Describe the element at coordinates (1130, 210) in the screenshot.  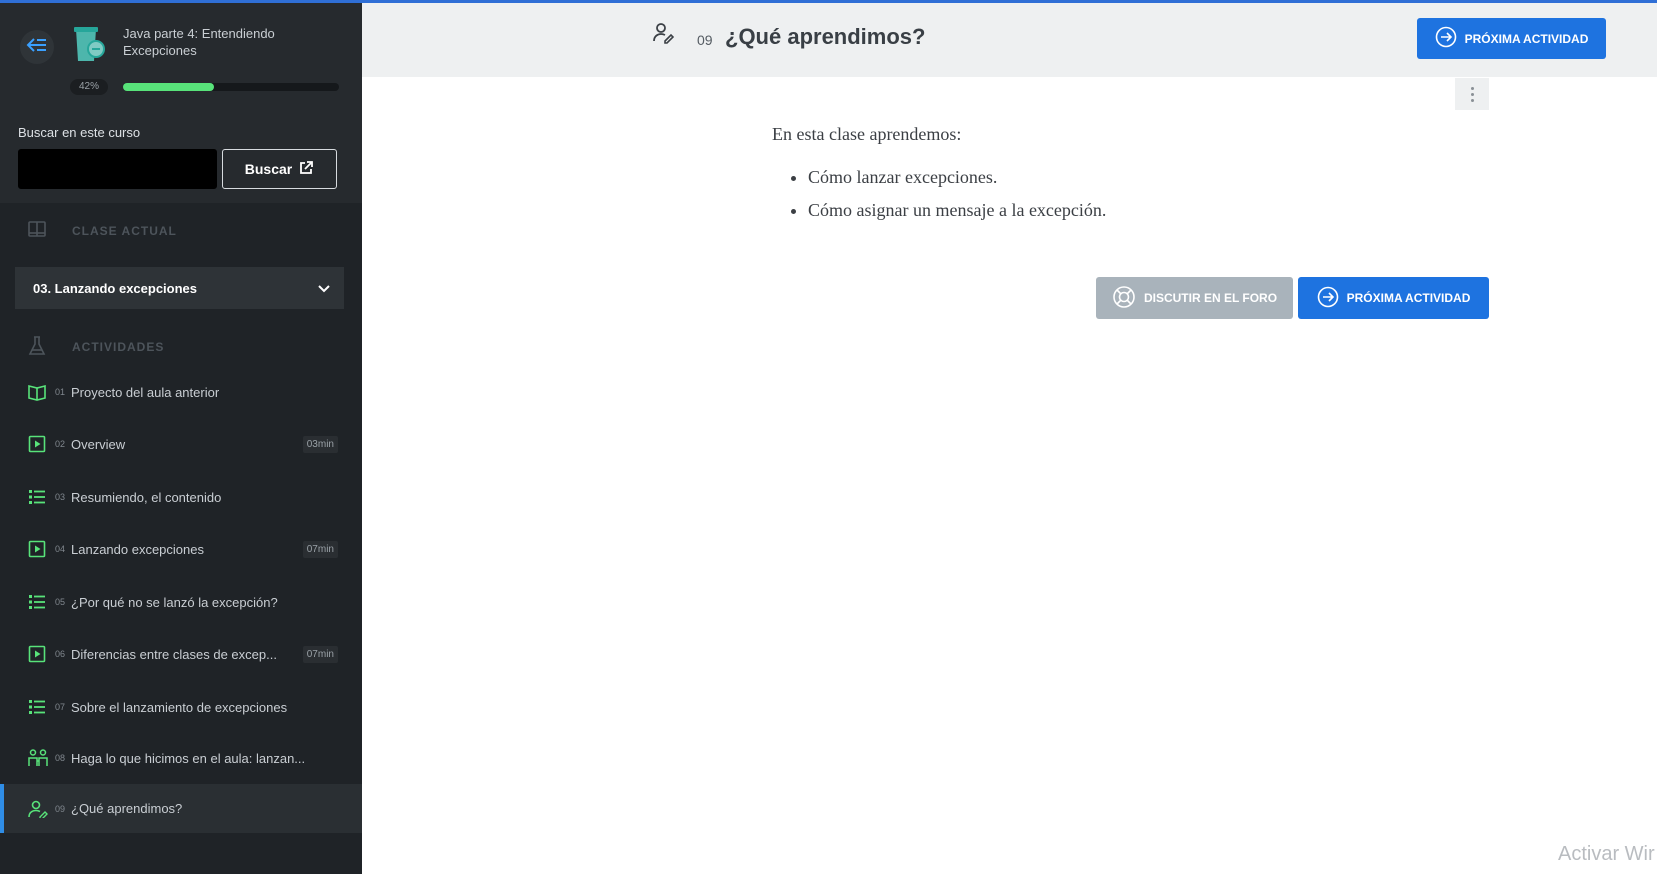
I see `list-item: Cómo asignar un mensaje a la excepción.` at that location.